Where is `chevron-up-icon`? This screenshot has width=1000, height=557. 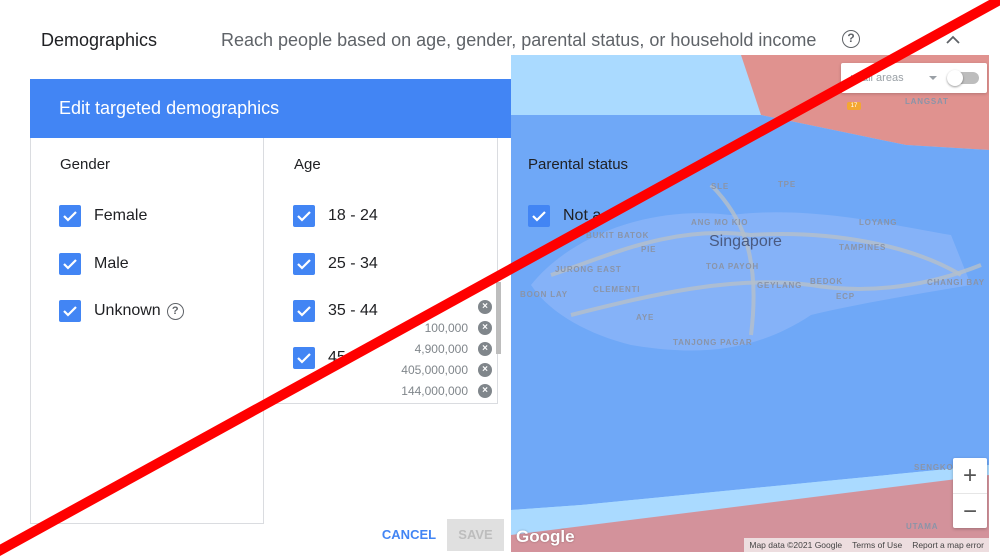
chevron-up-icon is located at coordinates (953, 40).